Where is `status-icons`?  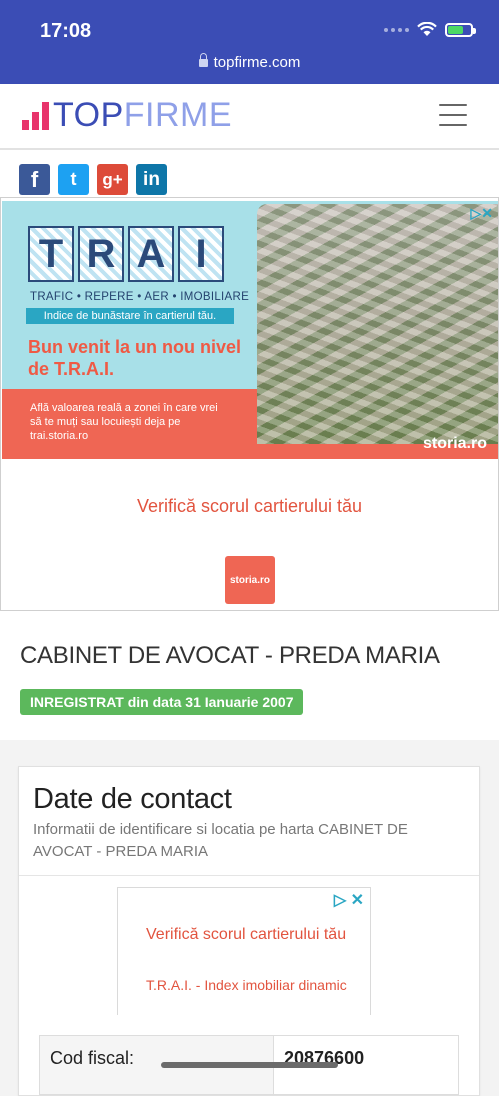 status-icons is located at coordinates (430, 29).